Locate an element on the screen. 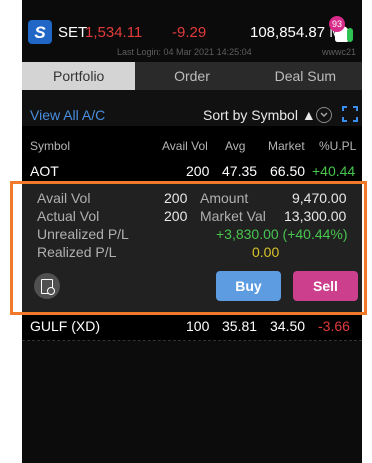  row-upl: +40.44 is located at coordinates (334, 171).